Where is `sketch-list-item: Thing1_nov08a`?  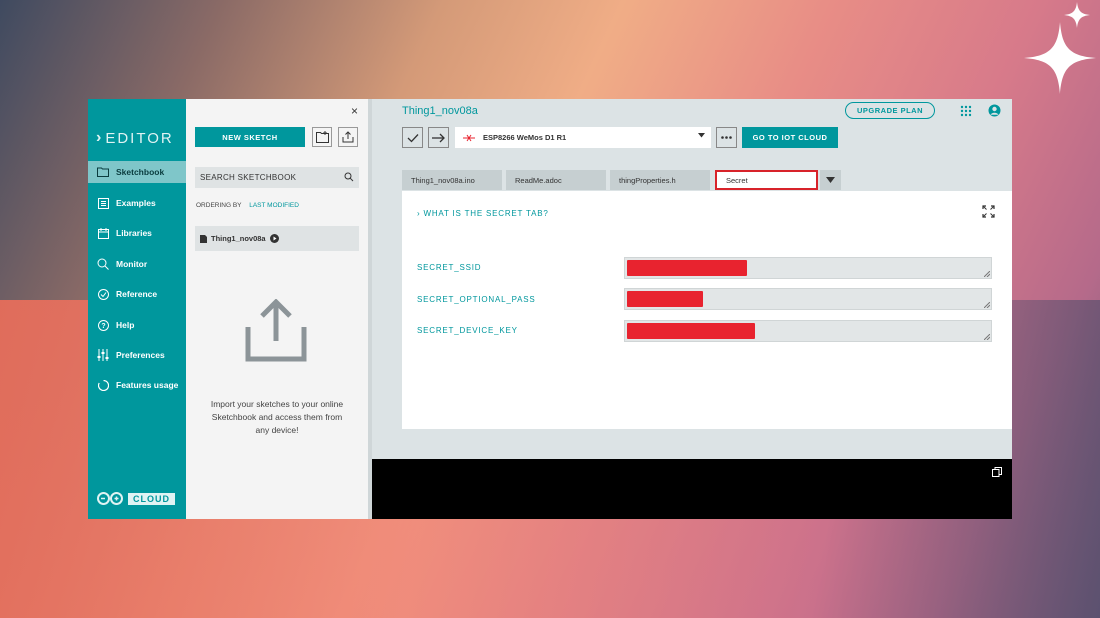
sketch-list-item: Thing1_nov08a is located at coordinates (277, 238).